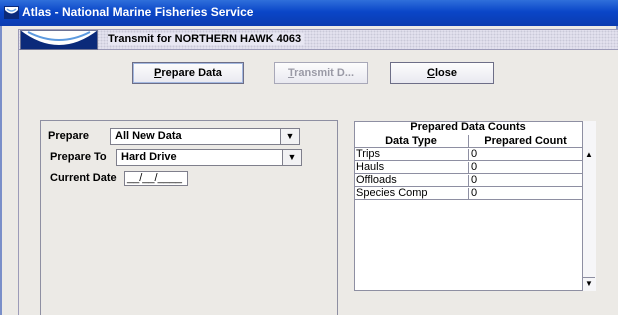 The height and width of the screenshot is (315, 618). Describe the element at coordinates (59, 40) in the screenshot. I see `noaa-banner-icon` at that location.